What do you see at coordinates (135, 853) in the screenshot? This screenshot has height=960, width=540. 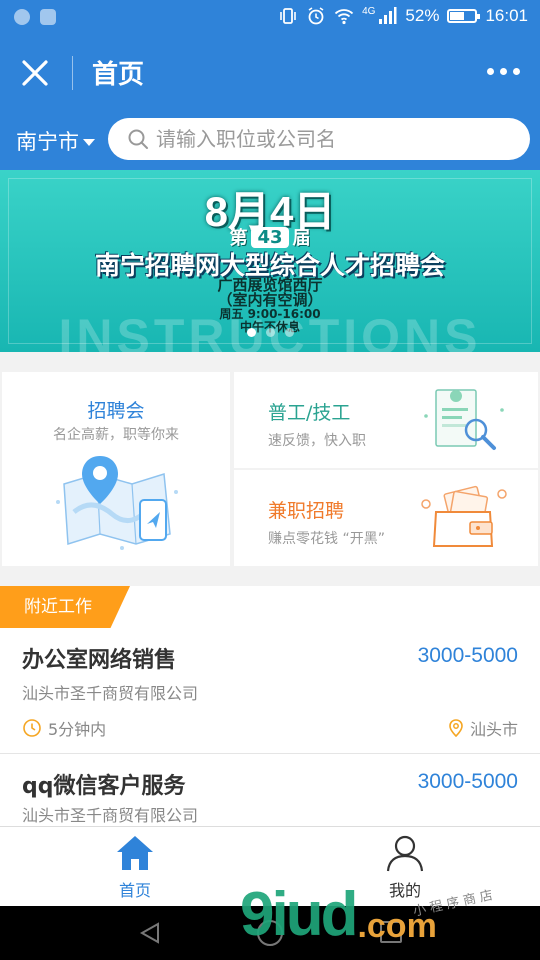 I see `home-icon` at bounding box center [135, 853].